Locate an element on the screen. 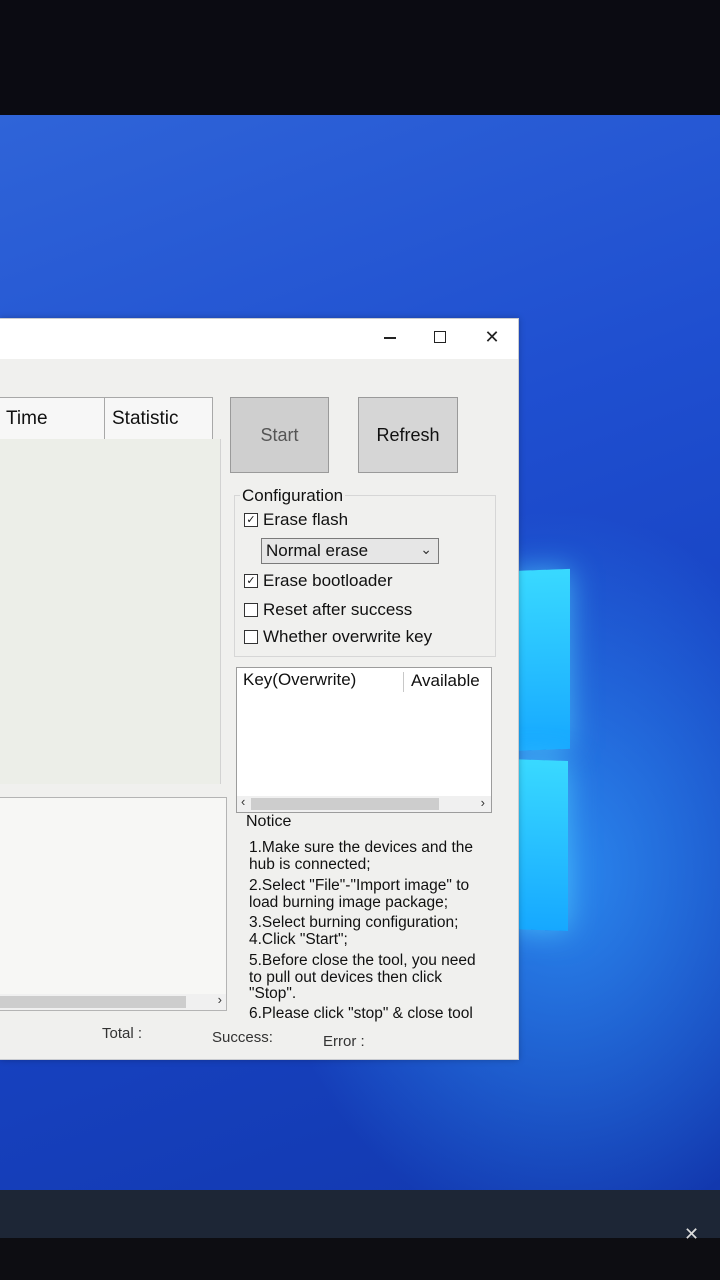 The image size is (720, 1280). maximize-button is located at coordinates (440, 337).